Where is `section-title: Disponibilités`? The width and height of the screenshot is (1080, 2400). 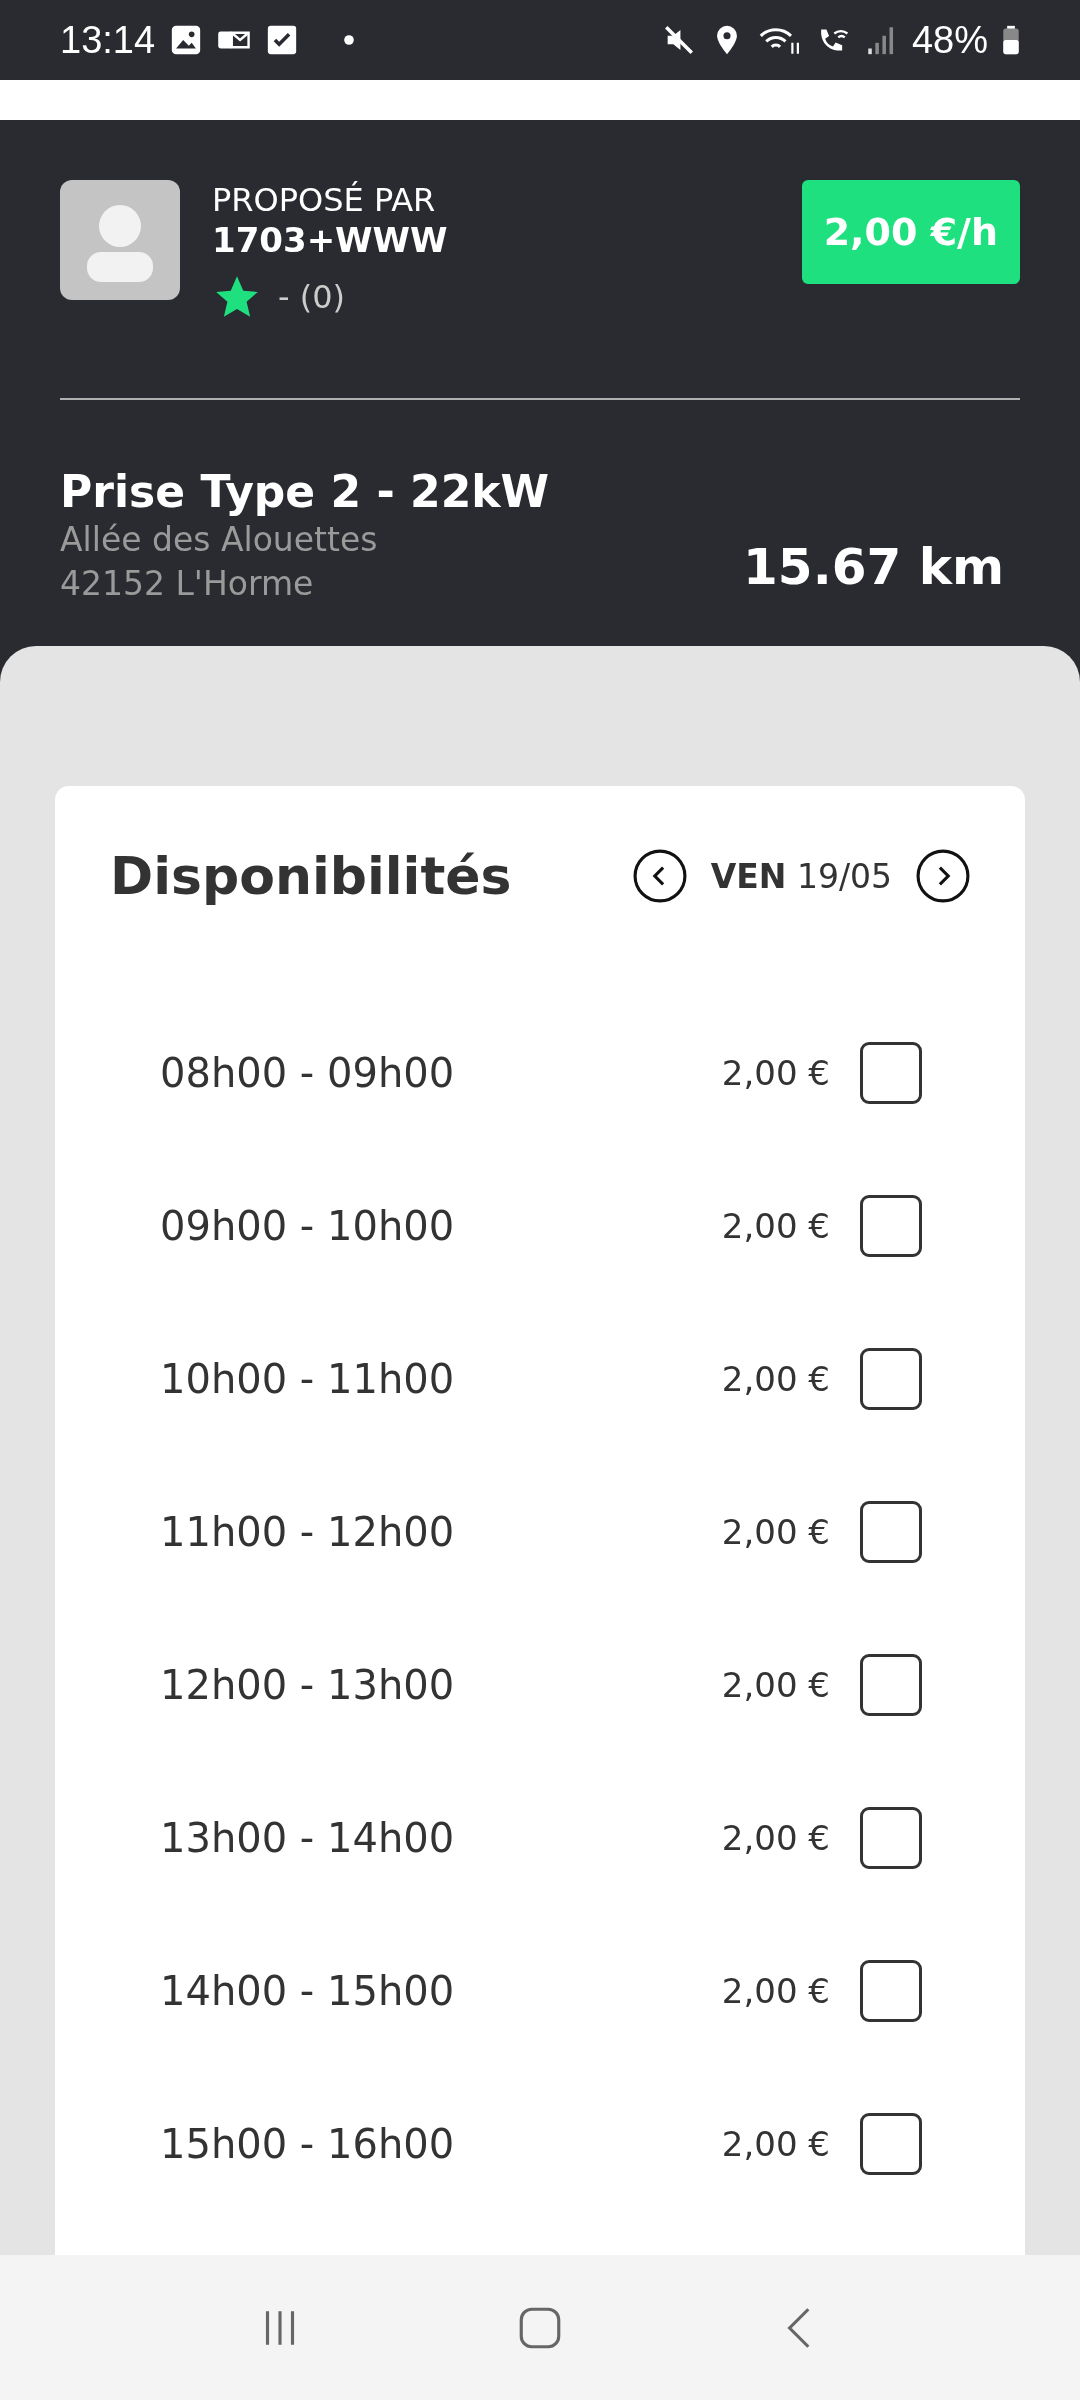 section-title: Disponibilités is located at coordinates (311, 876).